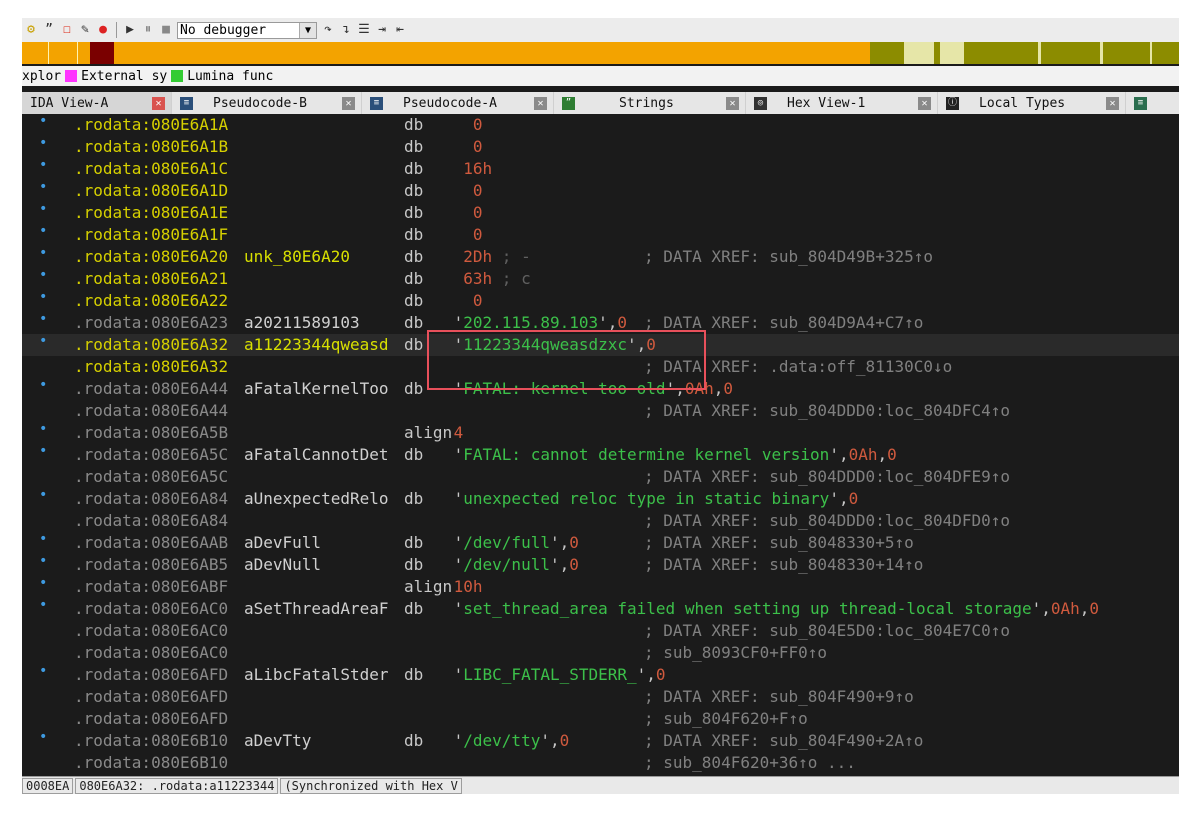 This screenshot has height=816, width=1202. What do you see at coordinates (151, 235) in the screenshot?
I see `line-address: .rodata:080E6A1F` at bounding box center [151, 235].